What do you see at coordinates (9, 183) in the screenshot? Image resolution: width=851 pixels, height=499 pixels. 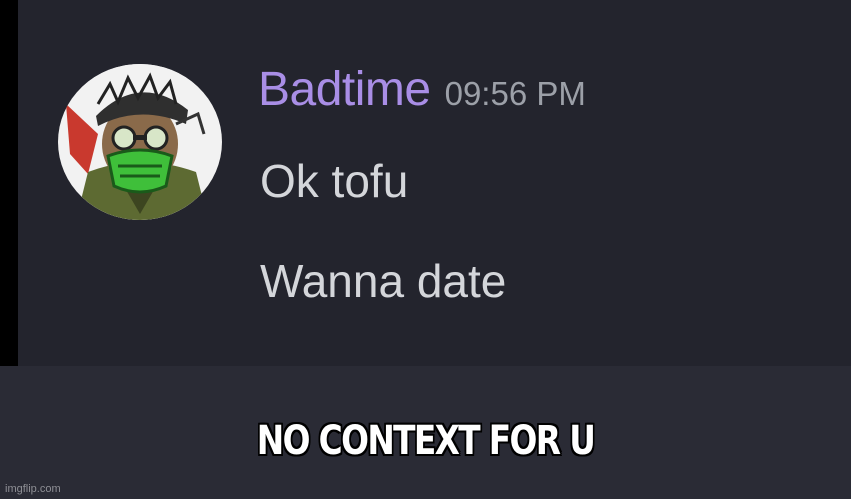 I see `left-divider-bar` at bounding box center [9, 183].